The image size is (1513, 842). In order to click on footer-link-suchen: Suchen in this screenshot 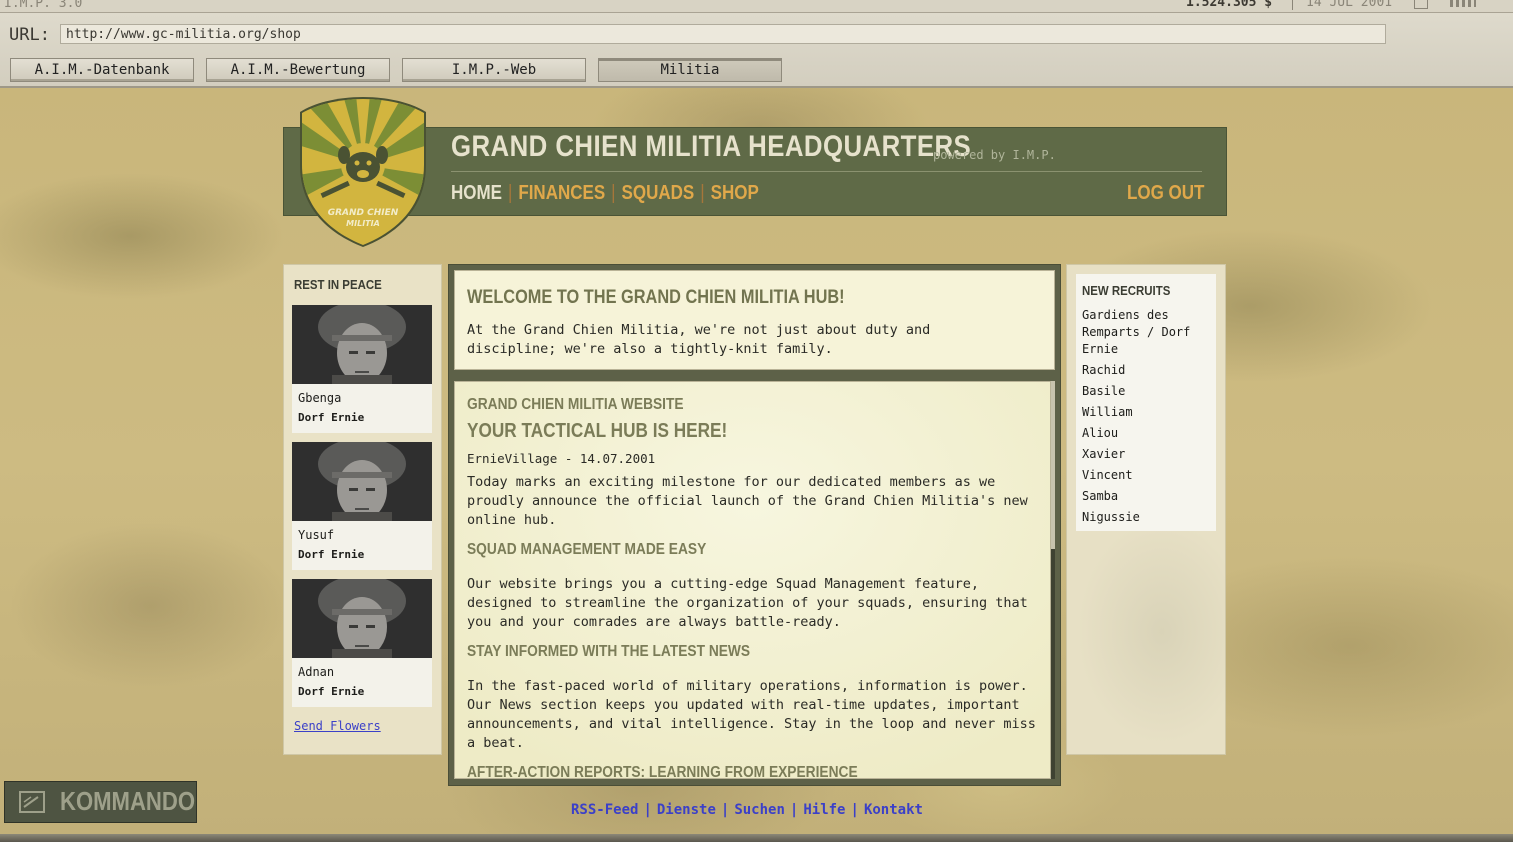, I will do `click(759, 810)`.